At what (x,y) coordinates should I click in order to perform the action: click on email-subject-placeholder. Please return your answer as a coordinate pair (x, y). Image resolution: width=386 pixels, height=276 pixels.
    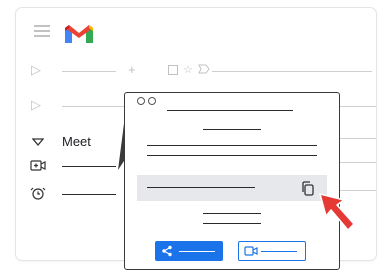
    Looking at the image, I should click on (292, 71).